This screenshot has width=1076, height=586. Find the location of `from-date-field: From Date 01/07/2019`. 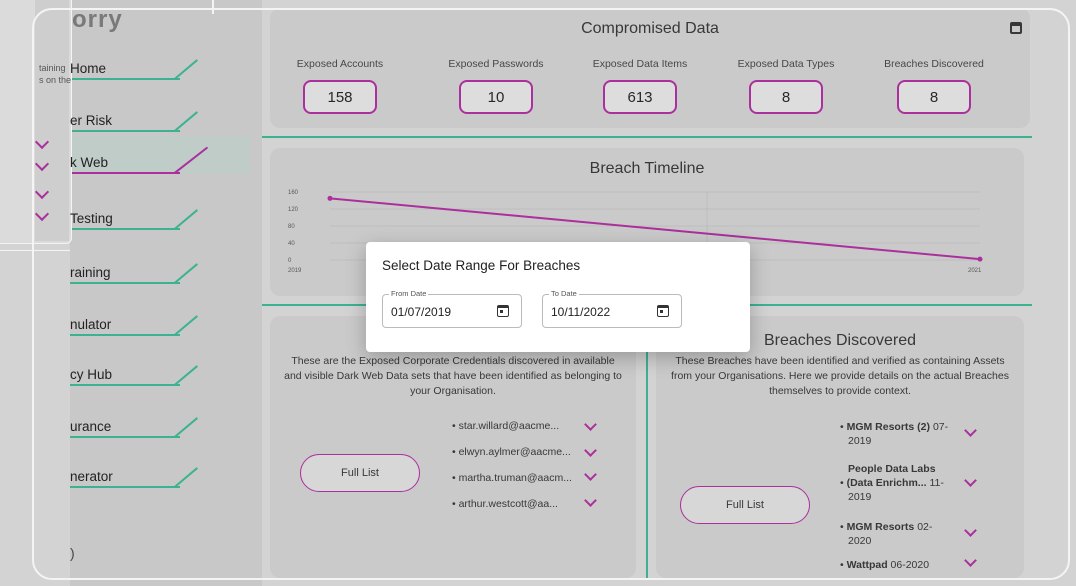

from-date-field: From Date 01/07/2019 is located at coordinates (452, 308).